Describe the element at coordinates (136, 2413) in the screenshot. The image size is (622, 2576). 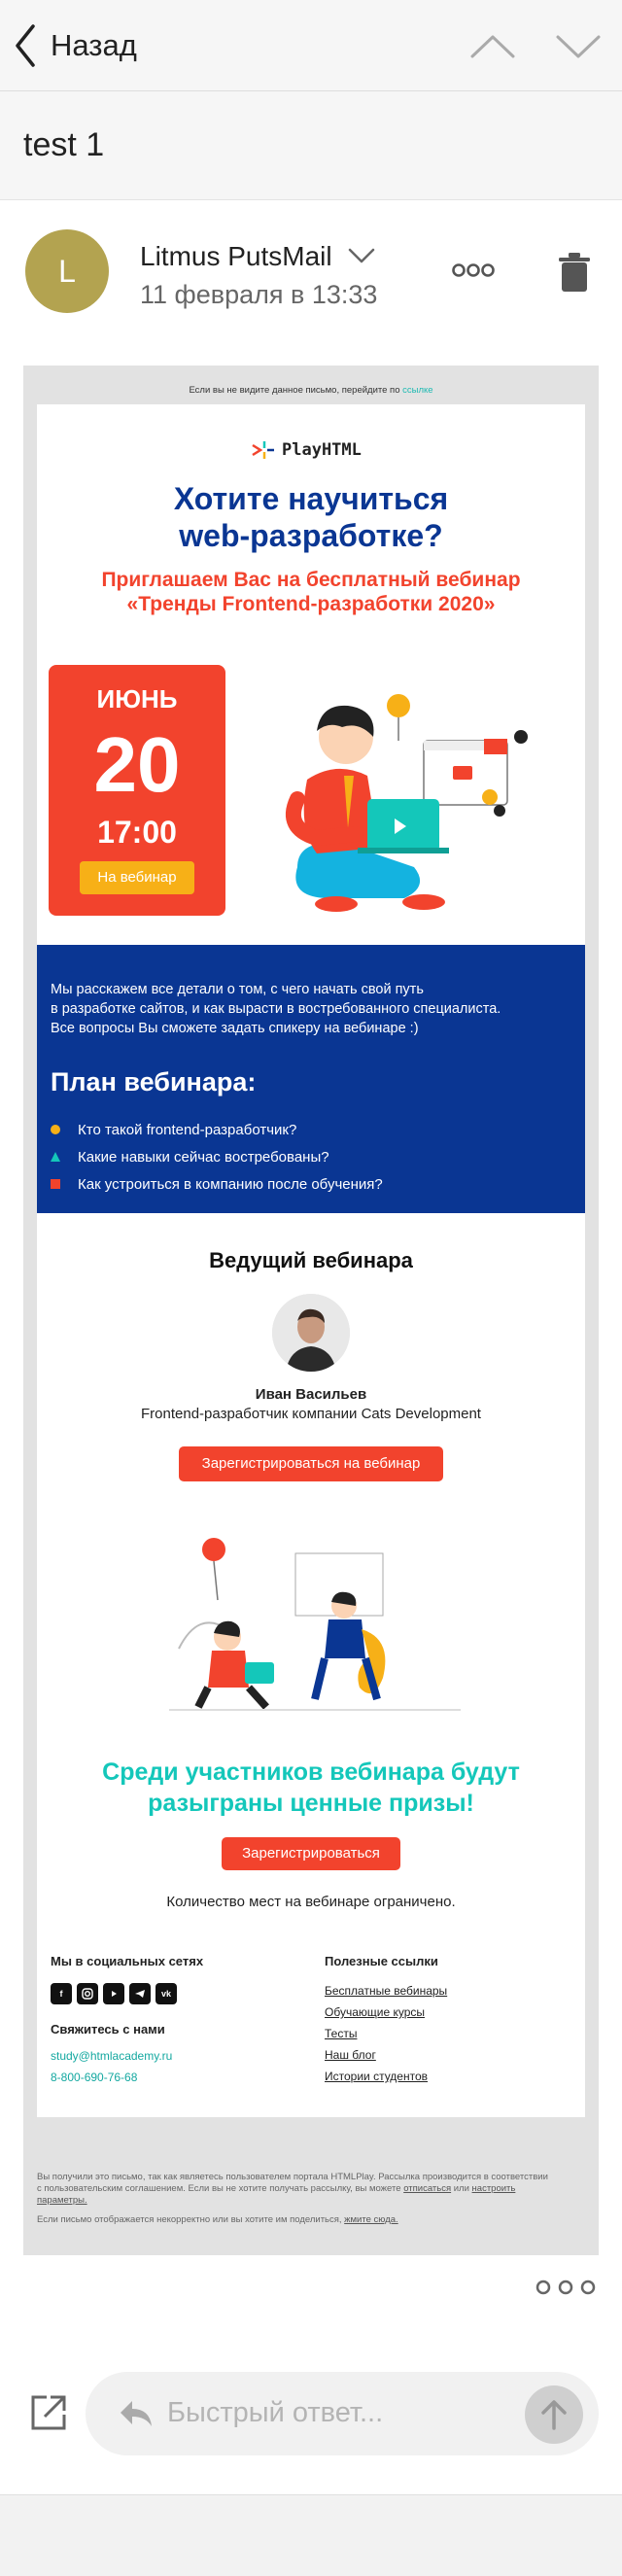
I see `reply-icon` at that location.